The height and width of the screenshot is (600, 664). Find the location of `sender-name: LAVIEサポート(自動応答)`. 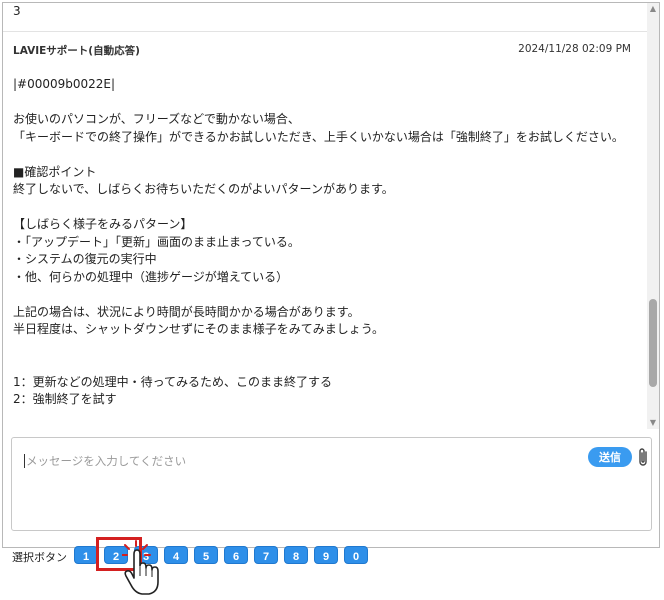

sender-name: LAVIEサポート(自動応答) is located at coordinates (76, 51).